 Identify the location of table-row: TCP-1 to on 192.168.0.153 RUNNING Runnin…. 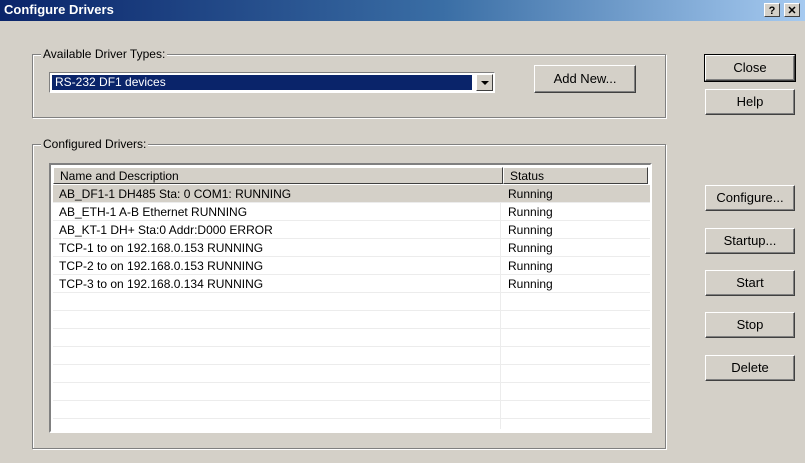
(351, 248).